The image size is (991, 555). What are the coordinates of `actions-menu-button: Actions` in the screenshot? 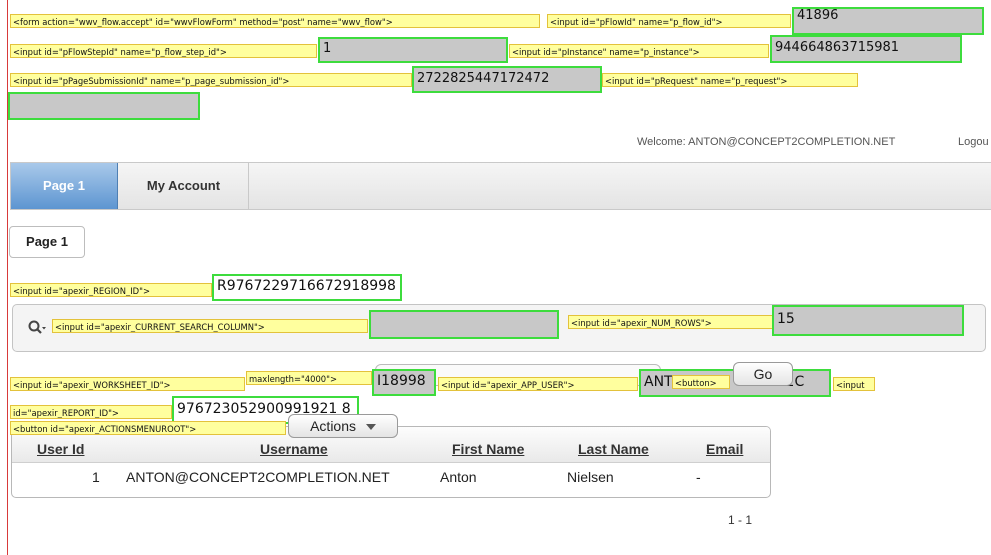 It's located at (343, 426).